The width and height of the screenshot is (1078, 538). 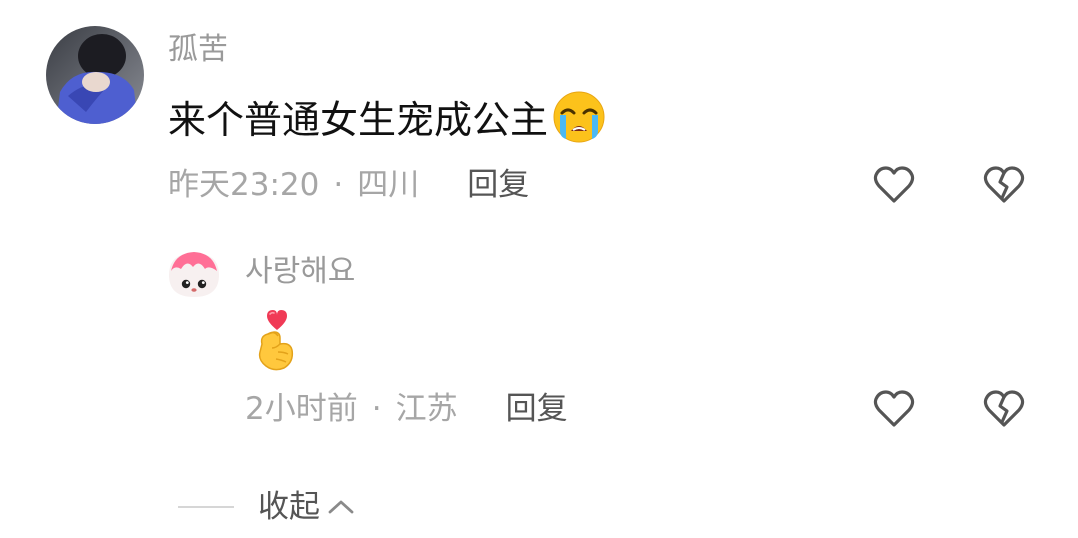 I want to click on reply-meta: 2小时前 · 江苏 回复, so click(x=406, y=409).